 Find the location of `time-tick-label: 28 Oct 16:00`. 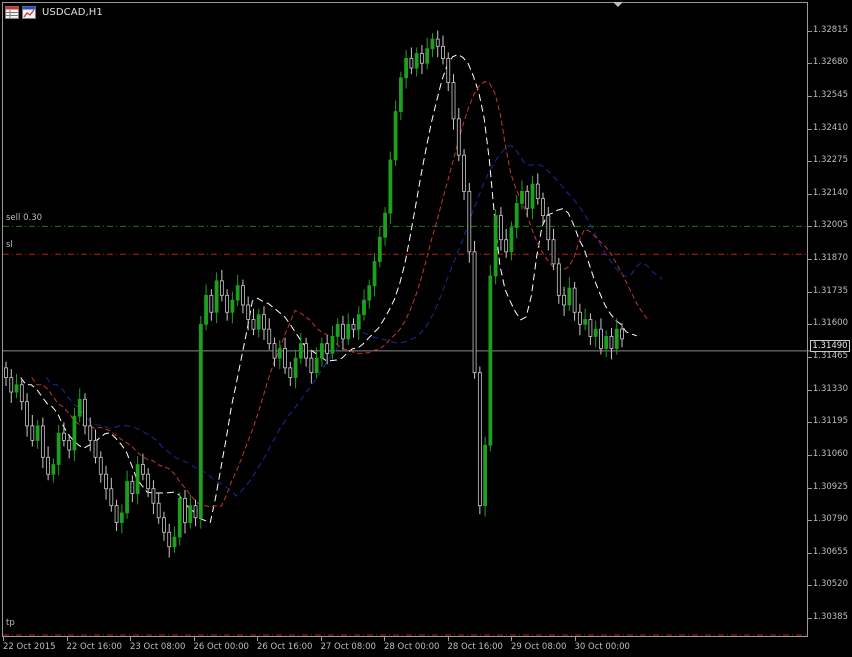

time-tick-label: 28 Oct 16:00 is located at coordinates (475, 647).